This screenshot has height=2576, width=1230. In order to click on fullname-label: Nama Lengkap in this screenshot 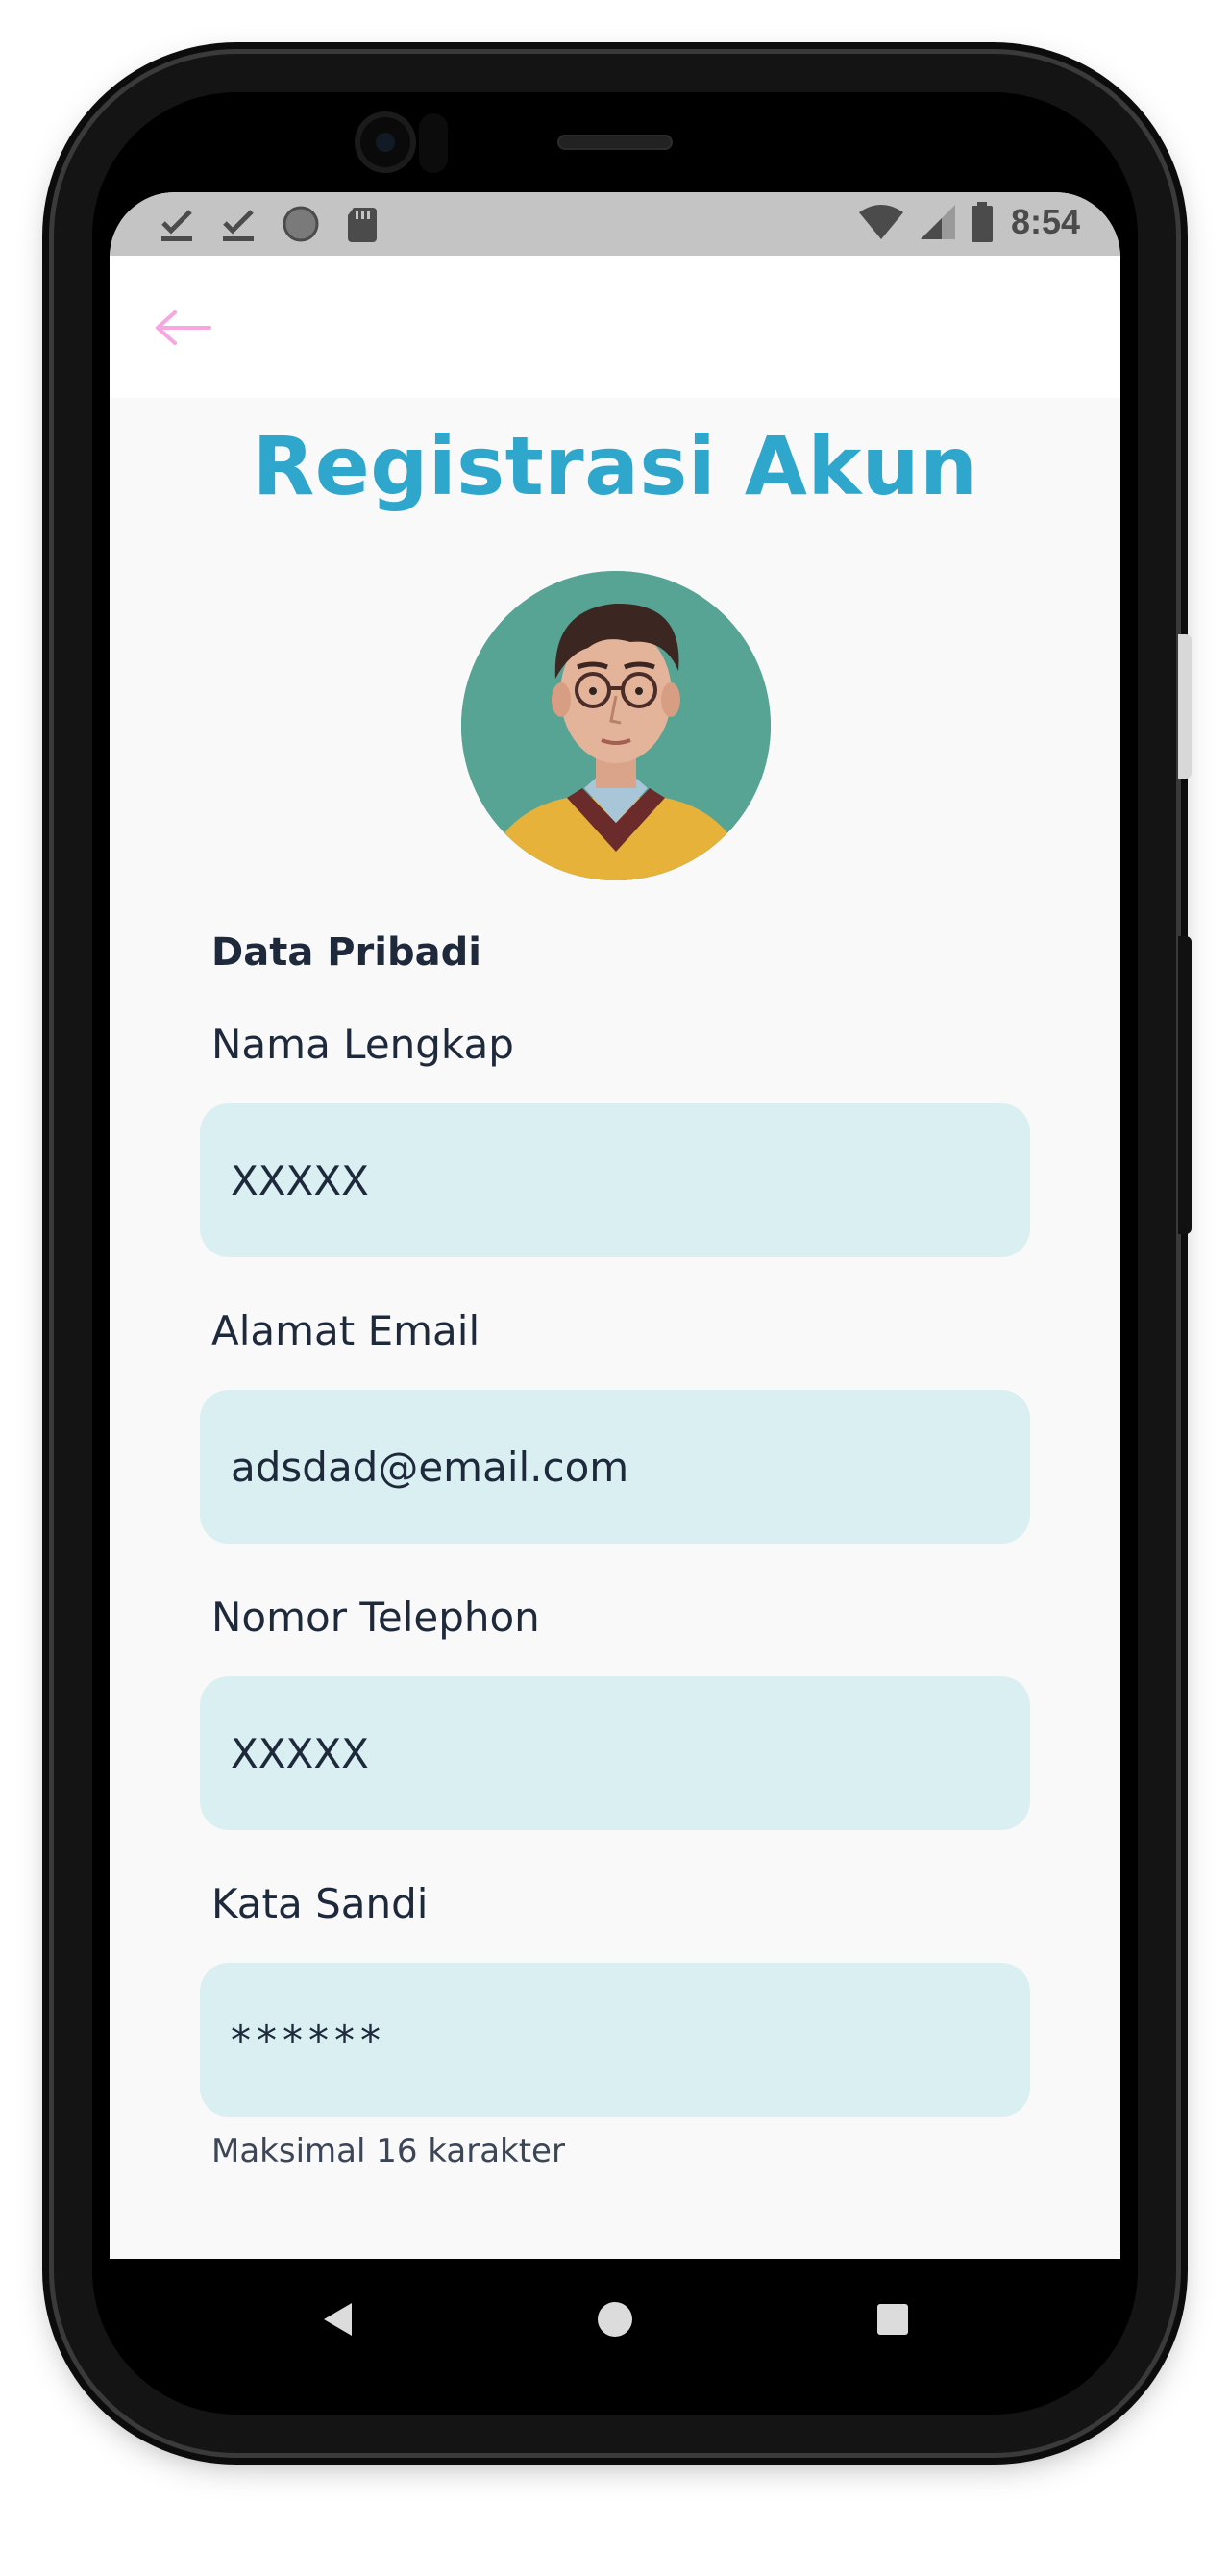, I will do `click(362, 1045)`.